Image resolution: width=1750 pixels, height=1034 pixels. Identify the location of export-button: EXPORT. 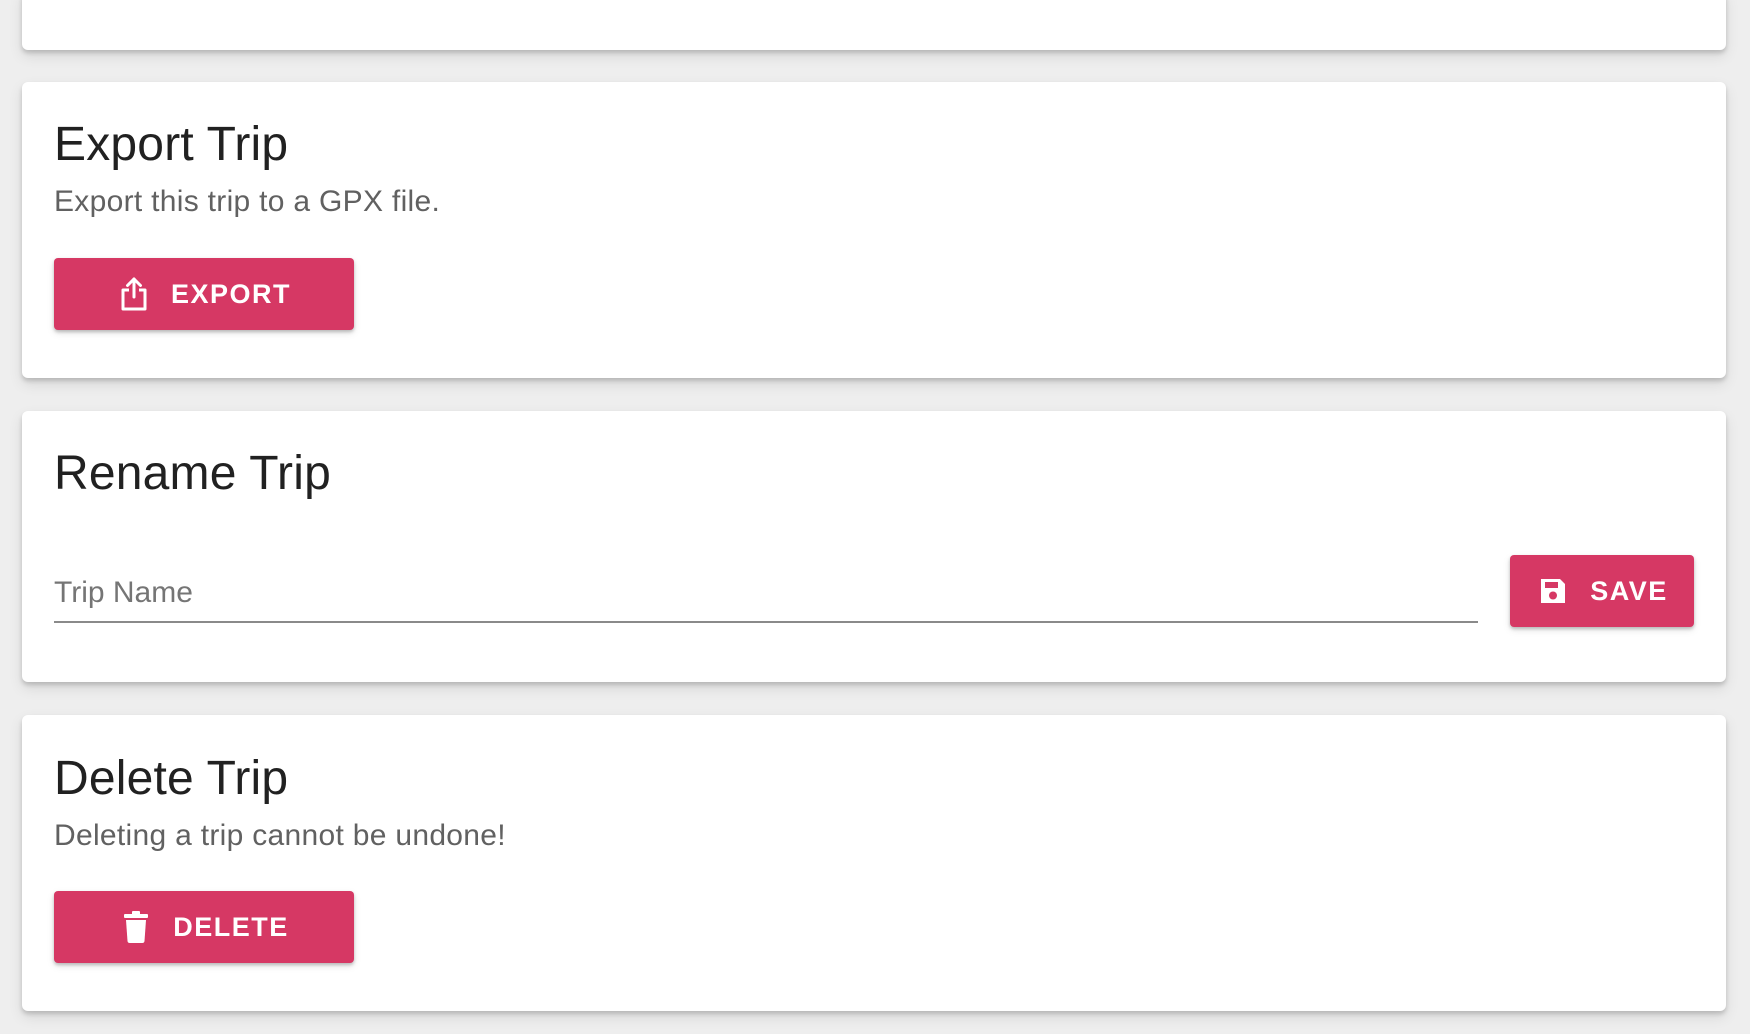
(204, 294).